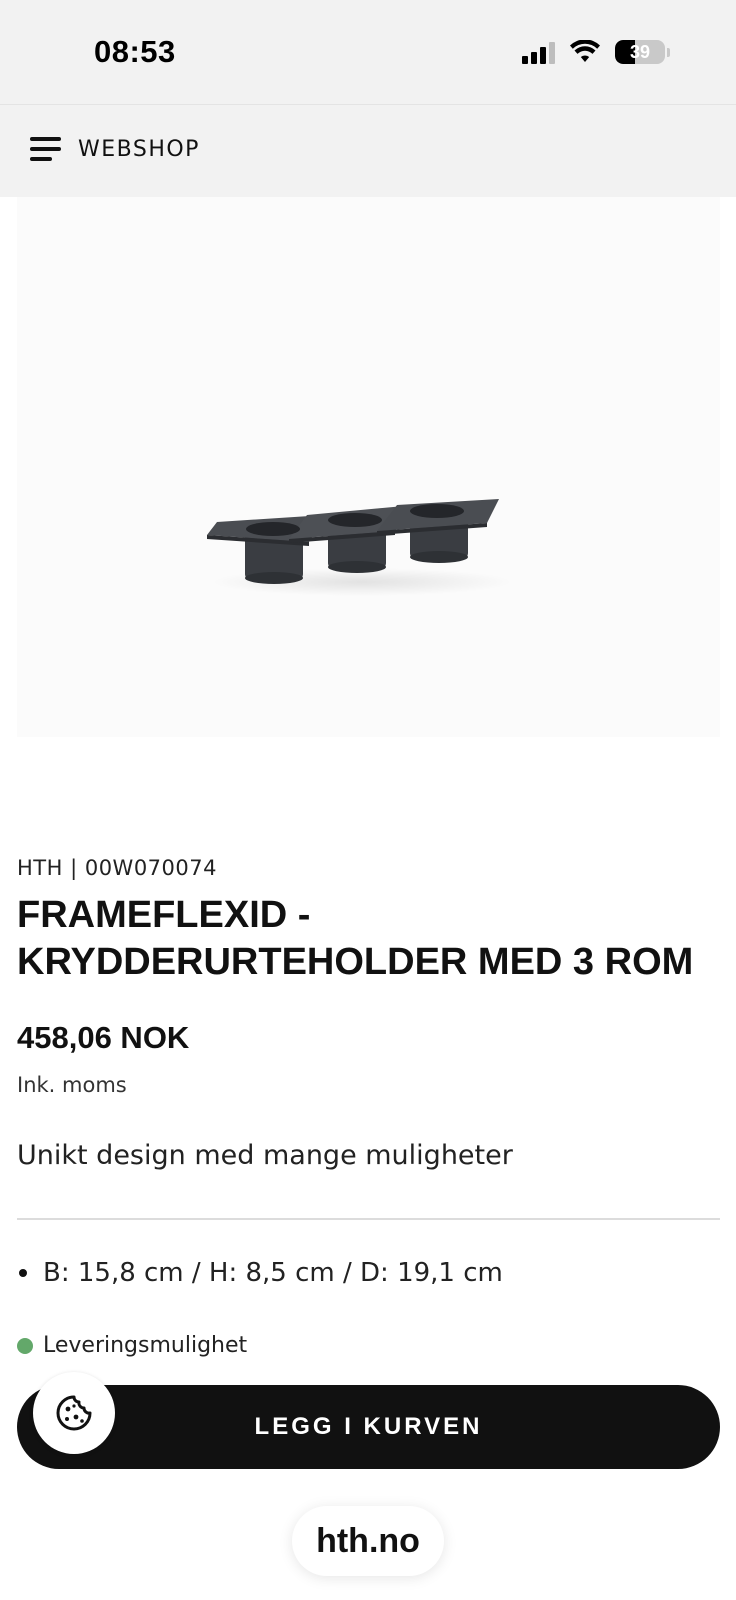  Describe the element at coordinates (359, 547) in the screenshot. I see `herb-holder-product-image` at that location.